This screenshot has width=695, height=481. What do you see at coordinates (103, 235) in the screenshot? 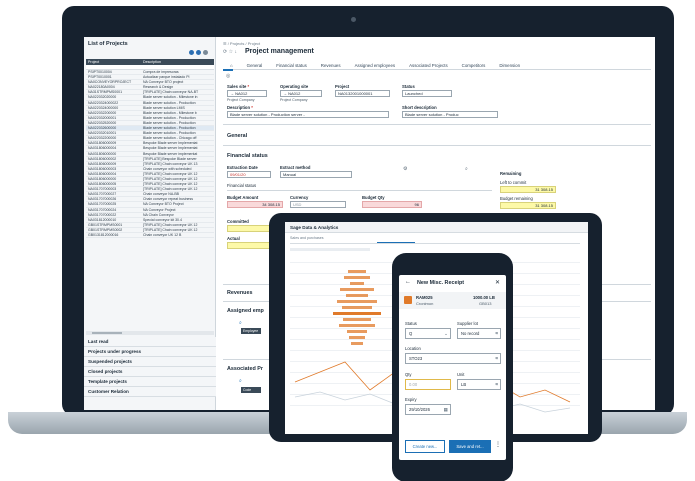
I see `project-code: GB0131812000016` at bounding box center [103, 235].